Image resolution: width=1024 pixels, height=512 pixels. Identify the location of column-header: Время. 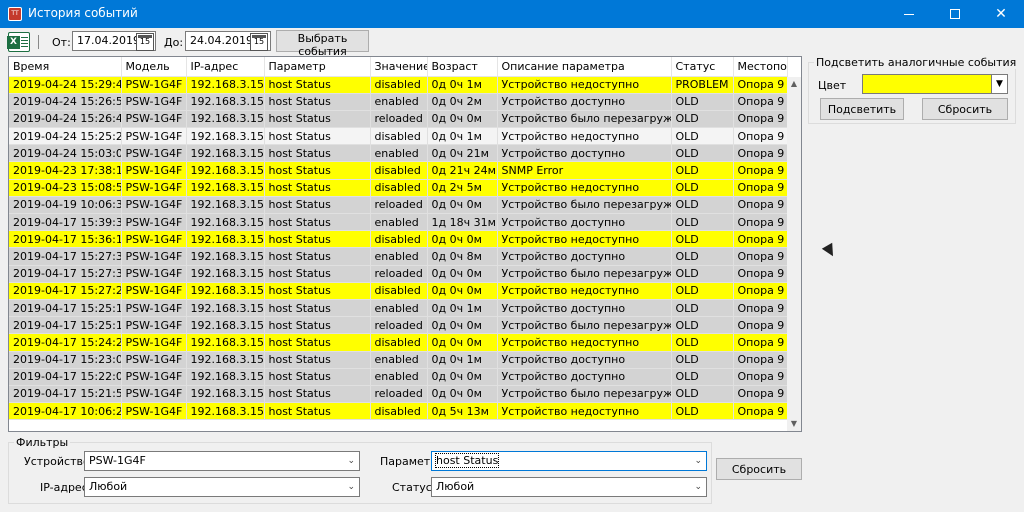
(65, 67).